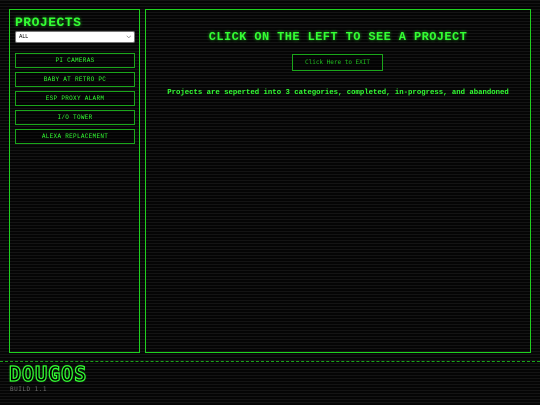  I want to click on build-label: BUILD 1.1, so click(29, 389).